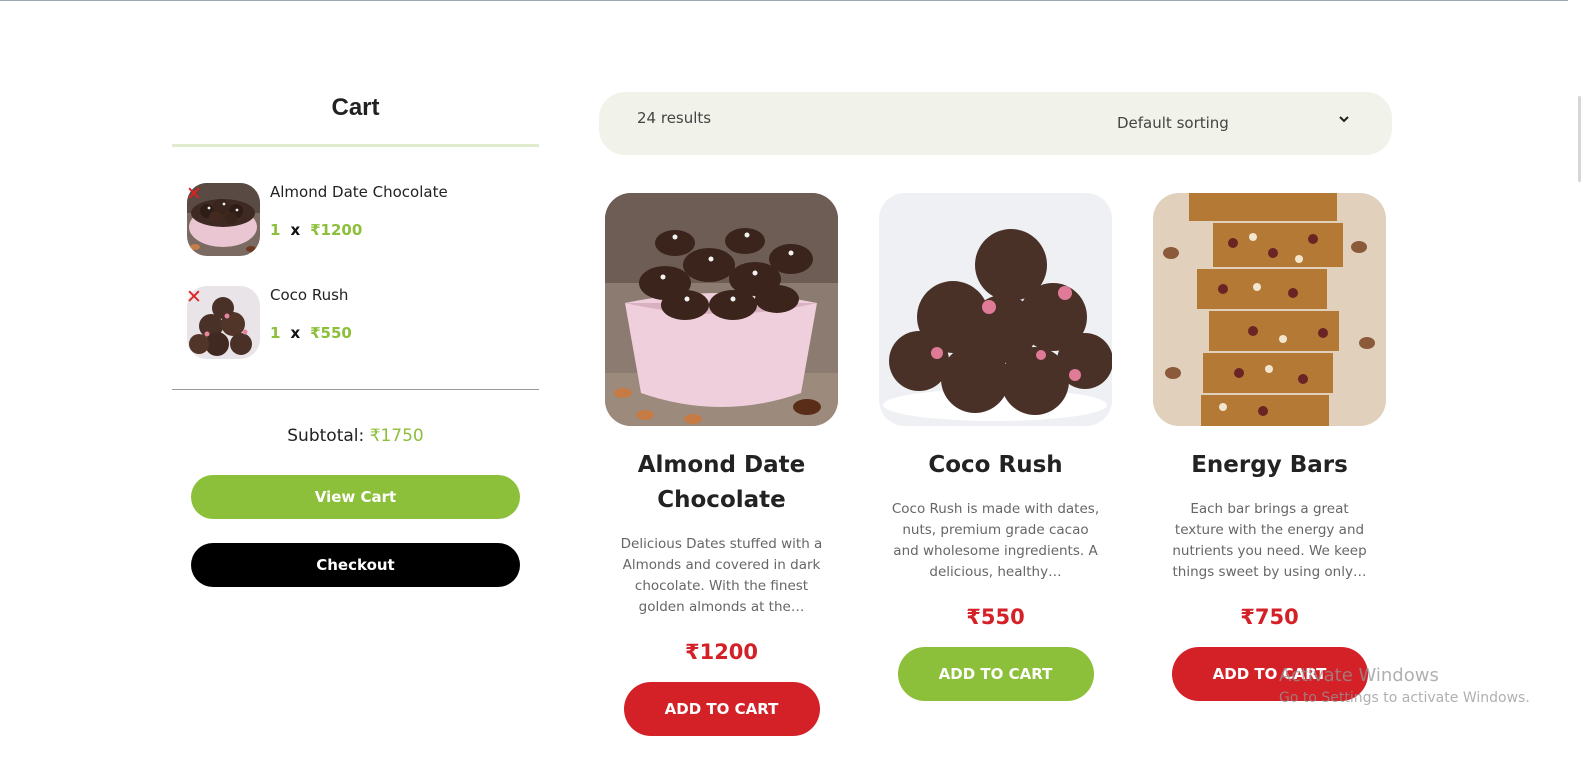  I want to click on view-cart-button: View Cart, so click(355, 497).